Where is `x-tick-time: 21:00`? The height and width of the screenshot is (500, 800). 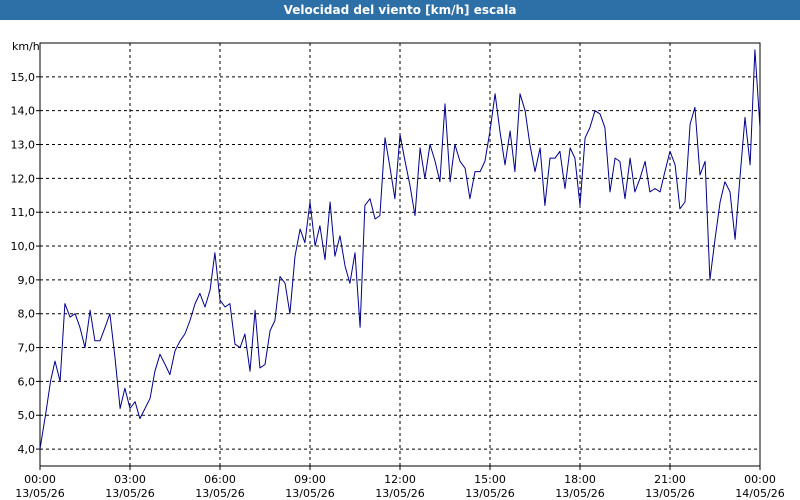
x-tick-time: 21:00 is located at coordinates (670, 479).